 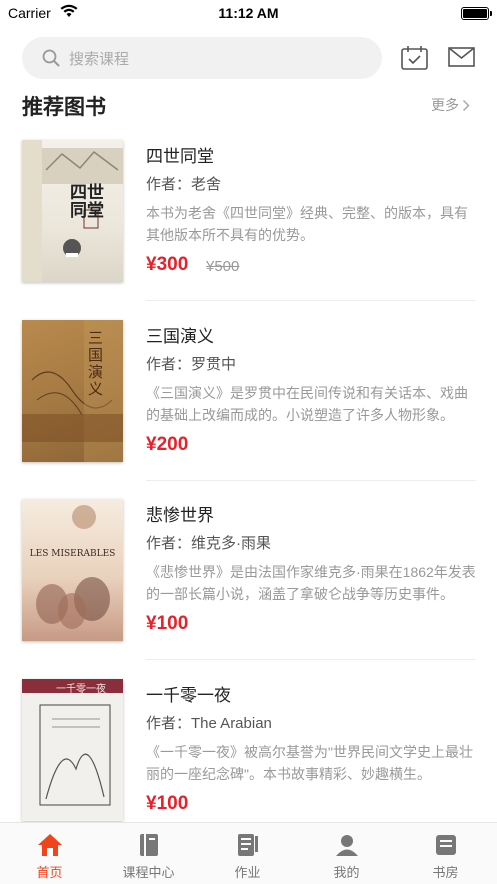 I want to click on book-title: 悲惨世界, so click(x=180, y=515).